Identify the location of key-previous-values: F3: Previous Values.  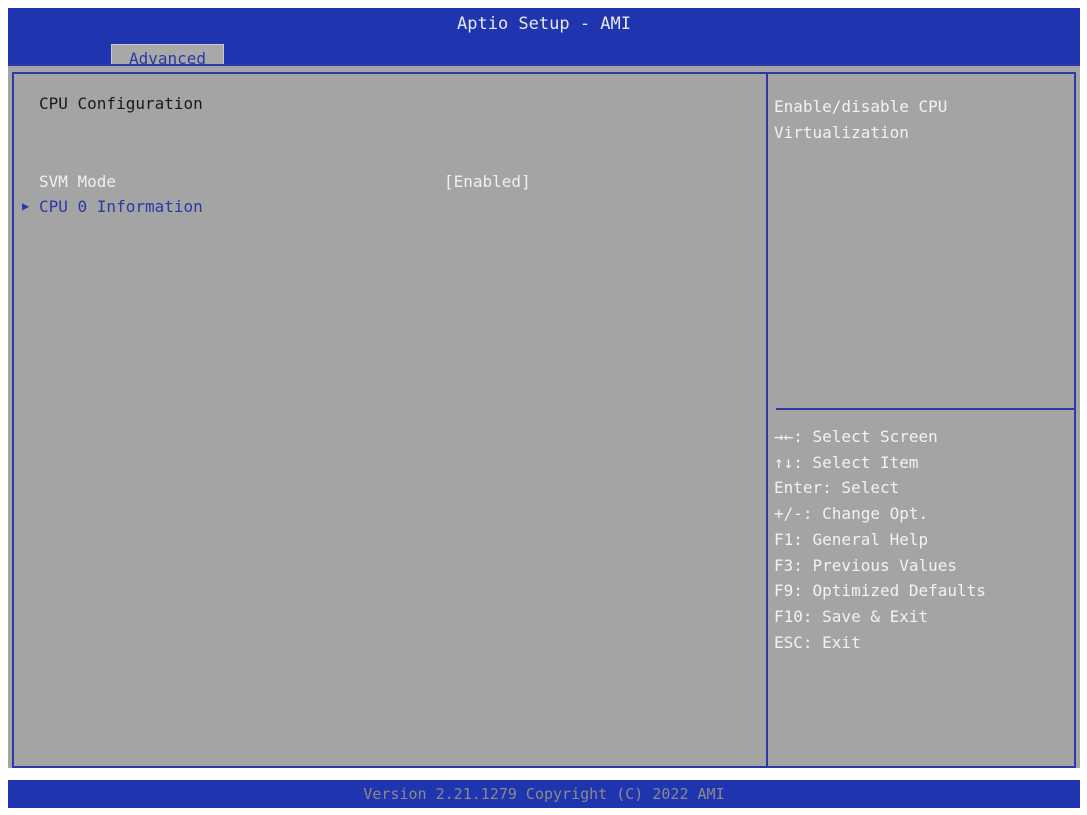
(866, 565).